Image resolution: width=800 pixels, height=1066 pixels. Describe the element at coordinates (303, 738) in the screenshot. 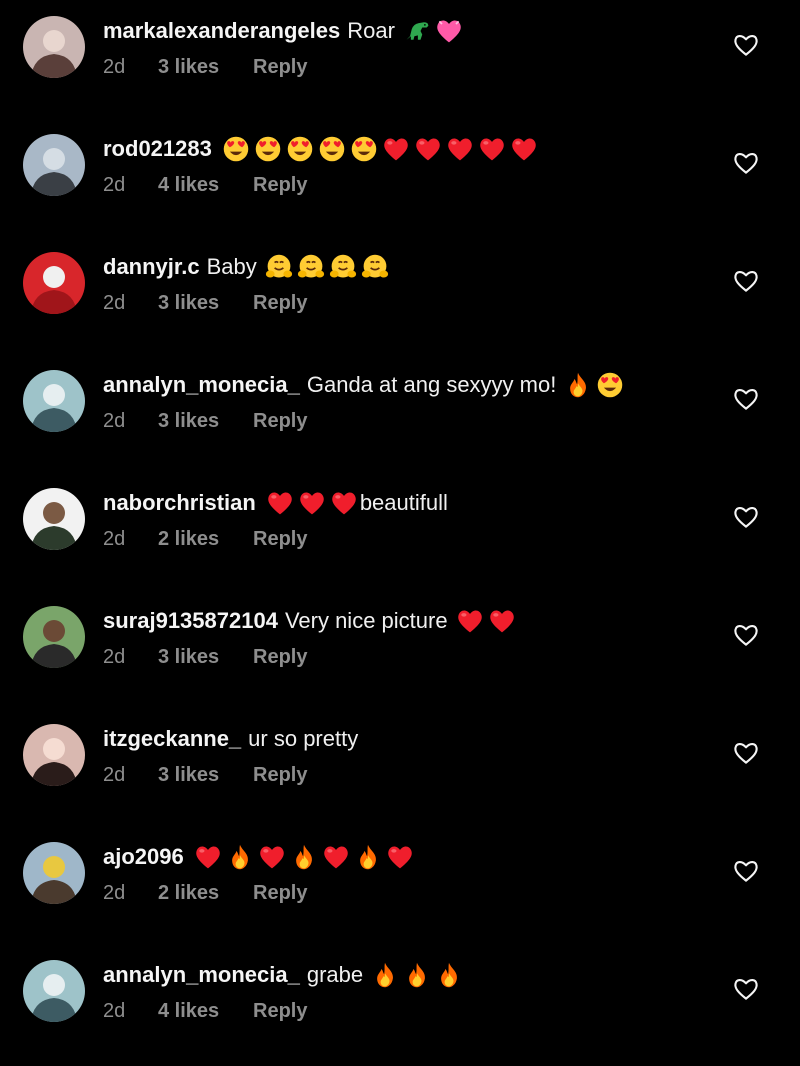

I see `comment-text: ur so pretty` at that location.